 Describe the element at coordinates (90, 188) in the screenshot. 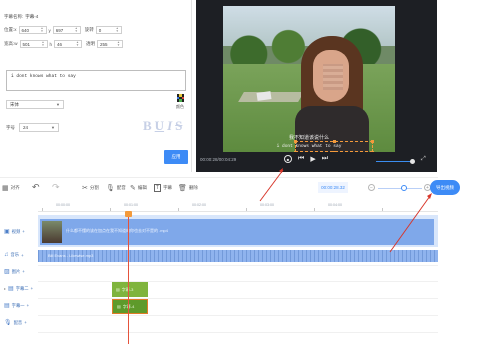

I see `split-button: ✂ 分割` at that location.